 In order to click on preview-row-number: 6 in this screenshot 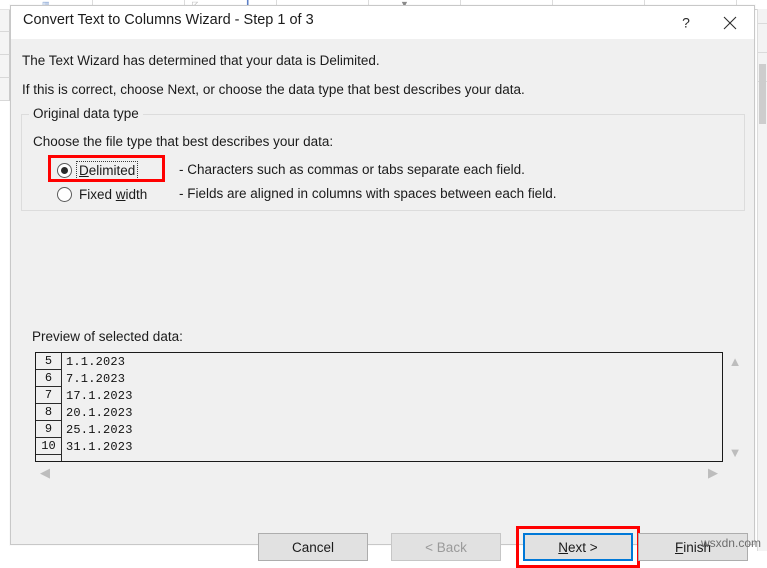, I will do `click(49, 378)`.